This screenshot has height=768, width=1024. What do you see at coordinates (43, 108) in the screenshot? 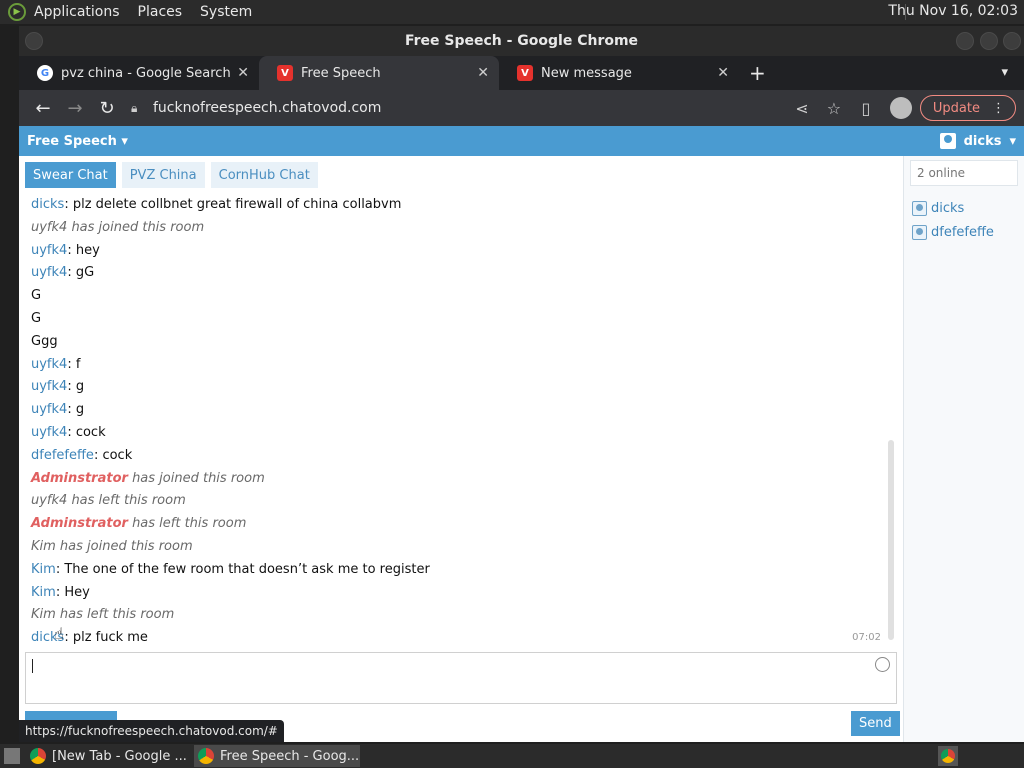
I see `back-icon: ←` at bounding box center [43, 108].